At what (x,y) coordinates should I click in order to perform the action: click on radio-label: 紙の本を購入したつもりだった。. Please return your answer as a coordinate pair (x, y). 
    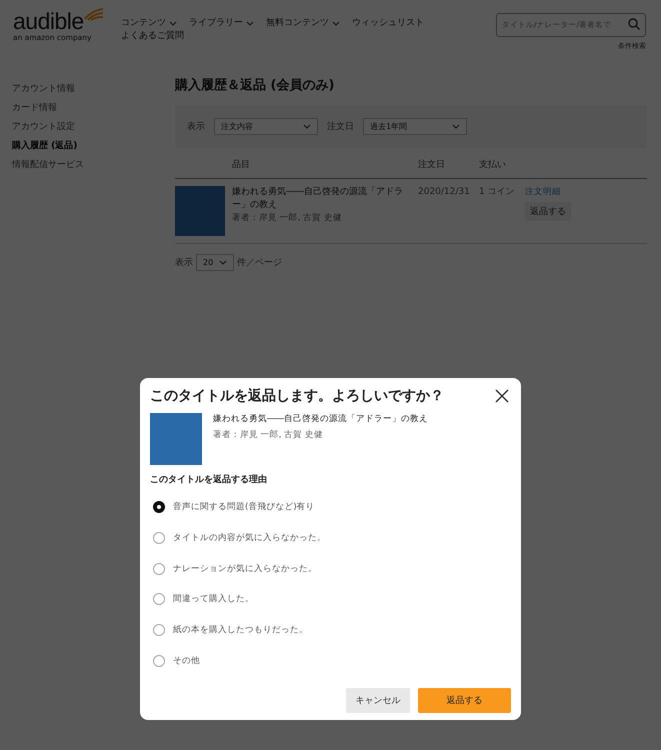
    Looking at the image, I should click on (240, 630).